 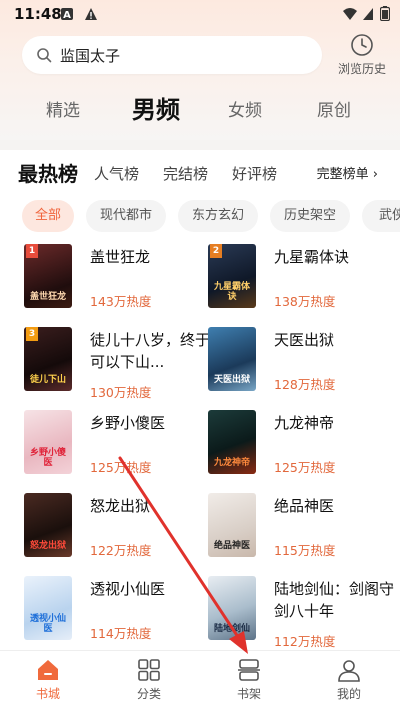 I want to click on book-item: 乡野小傻医 乡野小傻医 125万热度, so click(x=116, y=446).